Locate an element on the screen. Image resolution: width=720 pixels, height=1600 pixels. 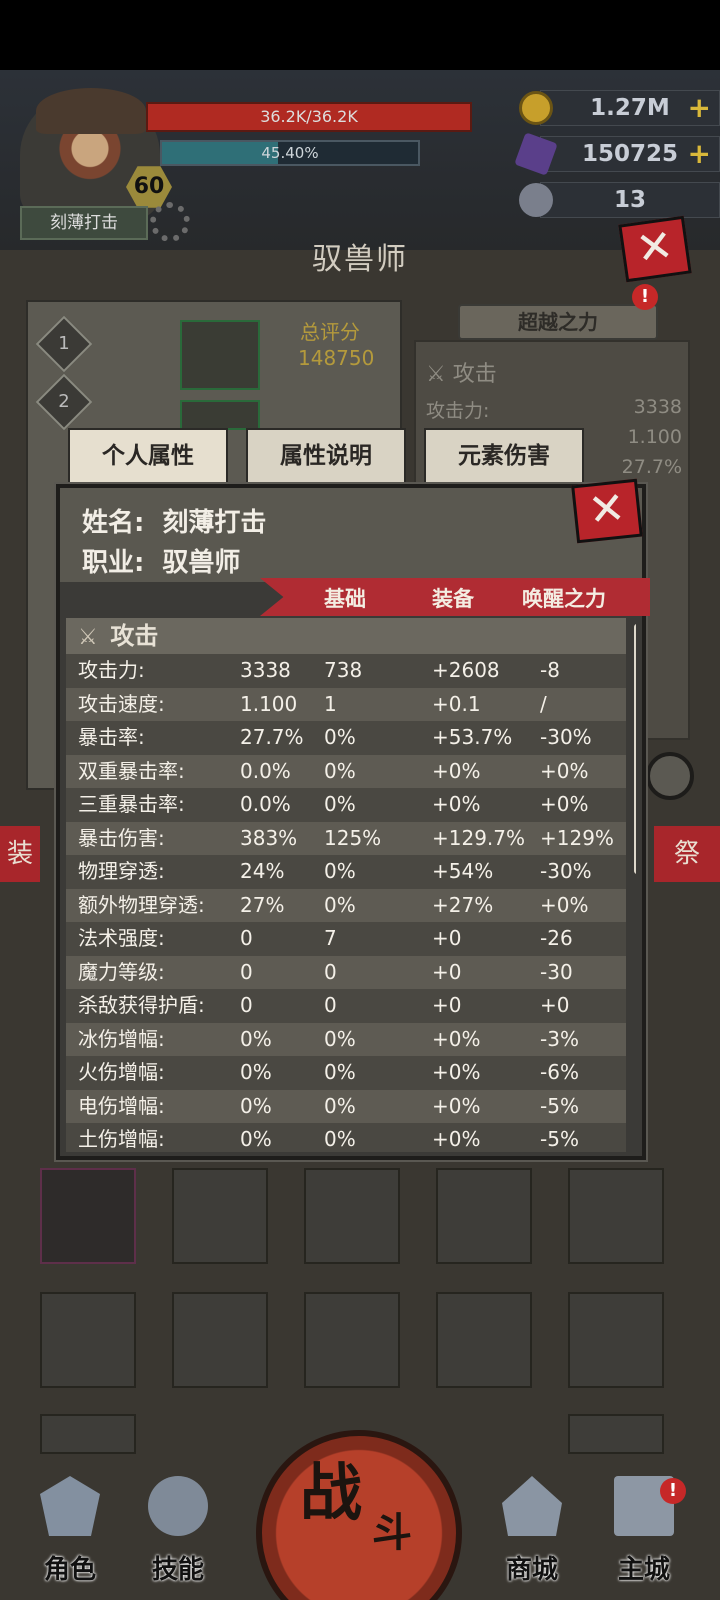
equip-side-tab: 装 is located at coordinates (20, 854).